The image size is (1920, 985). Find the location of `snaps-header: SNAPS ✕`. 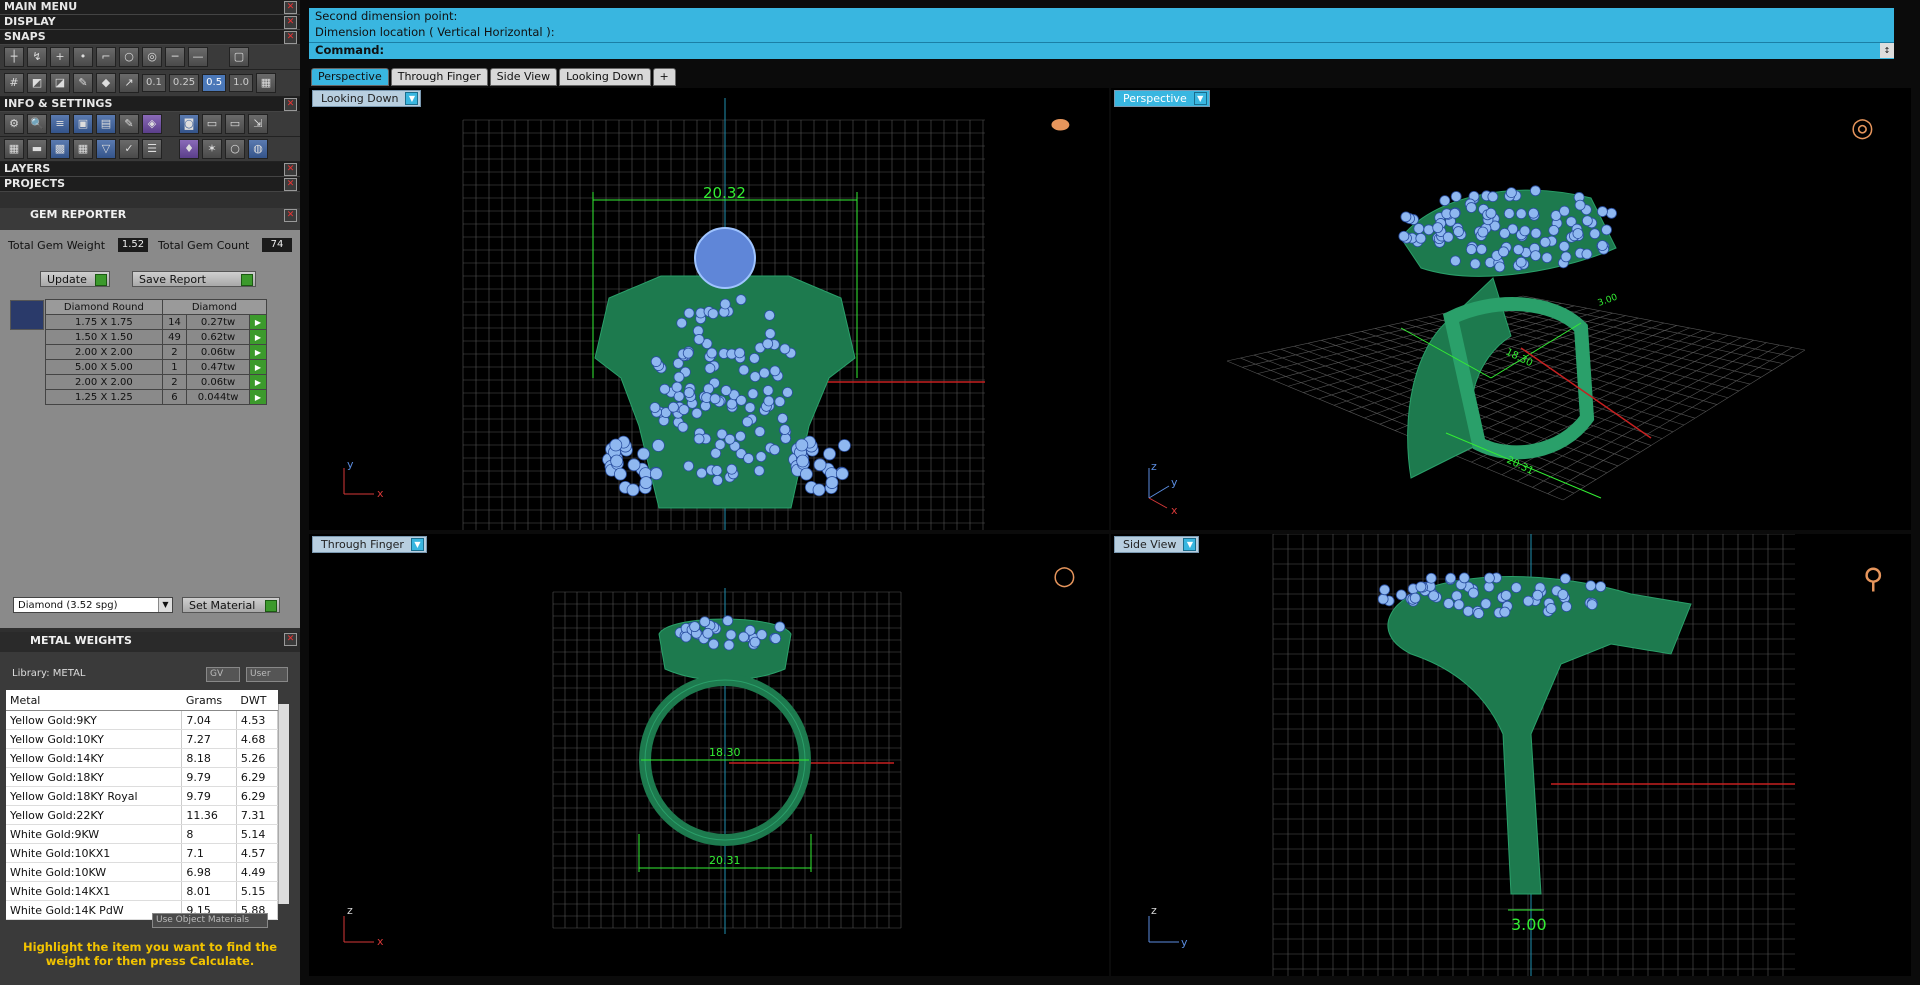

snaps-header: SNAPS ✕ is located at coordinates (150, 37).